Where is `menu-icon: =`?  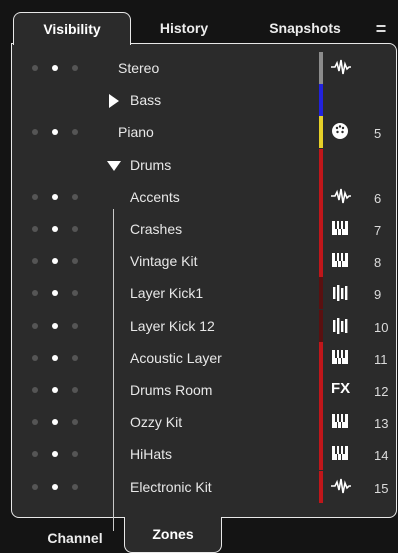
menu-icon: = is located at coordinates (381, 29).